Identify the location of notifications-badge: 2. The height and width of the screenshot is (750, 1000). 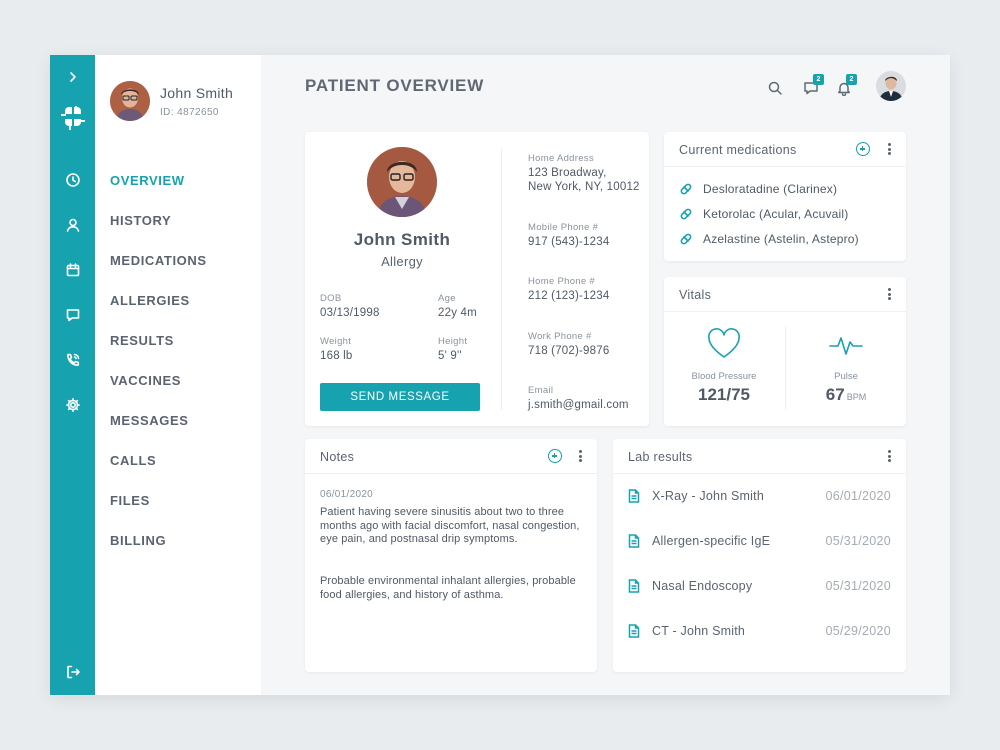
(851, 79).